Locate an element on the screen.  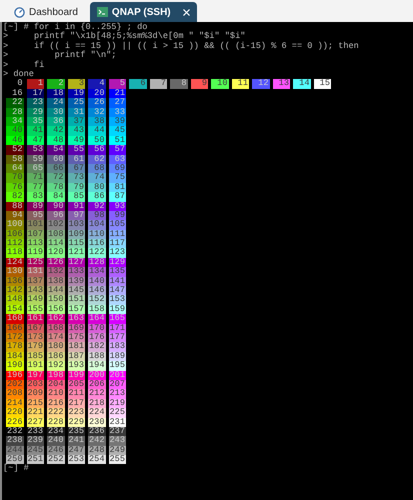
color-swatch: 9 is located at coordinates (199, 84).